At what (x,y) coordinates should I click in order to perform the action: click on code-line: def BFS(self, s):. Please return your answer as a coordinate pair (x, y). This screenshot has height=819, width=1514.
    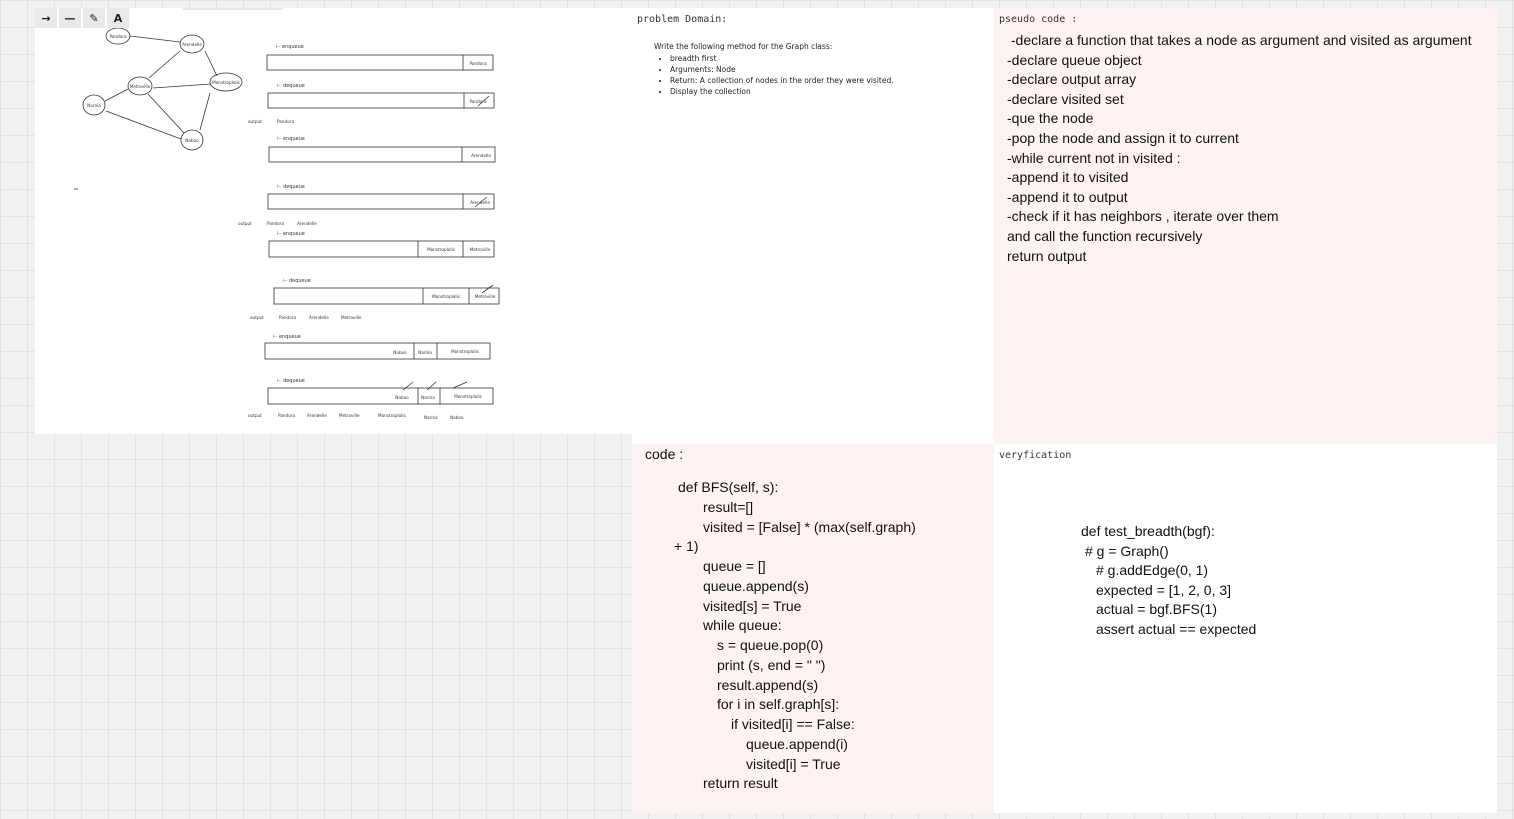
    Looking at the image, I should click on (728, 487).